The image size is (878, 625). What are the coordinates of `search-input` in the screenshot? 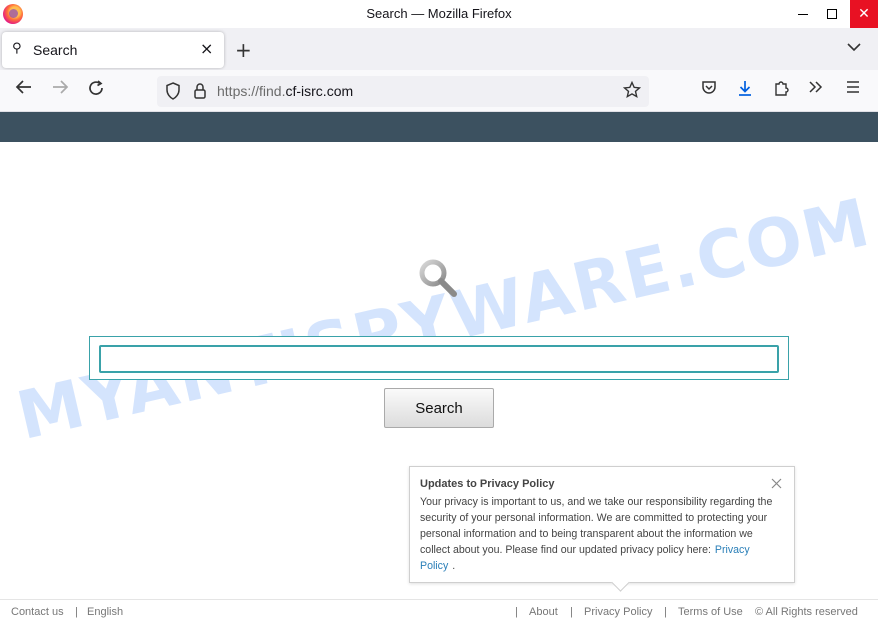 It's located at (439, 359).